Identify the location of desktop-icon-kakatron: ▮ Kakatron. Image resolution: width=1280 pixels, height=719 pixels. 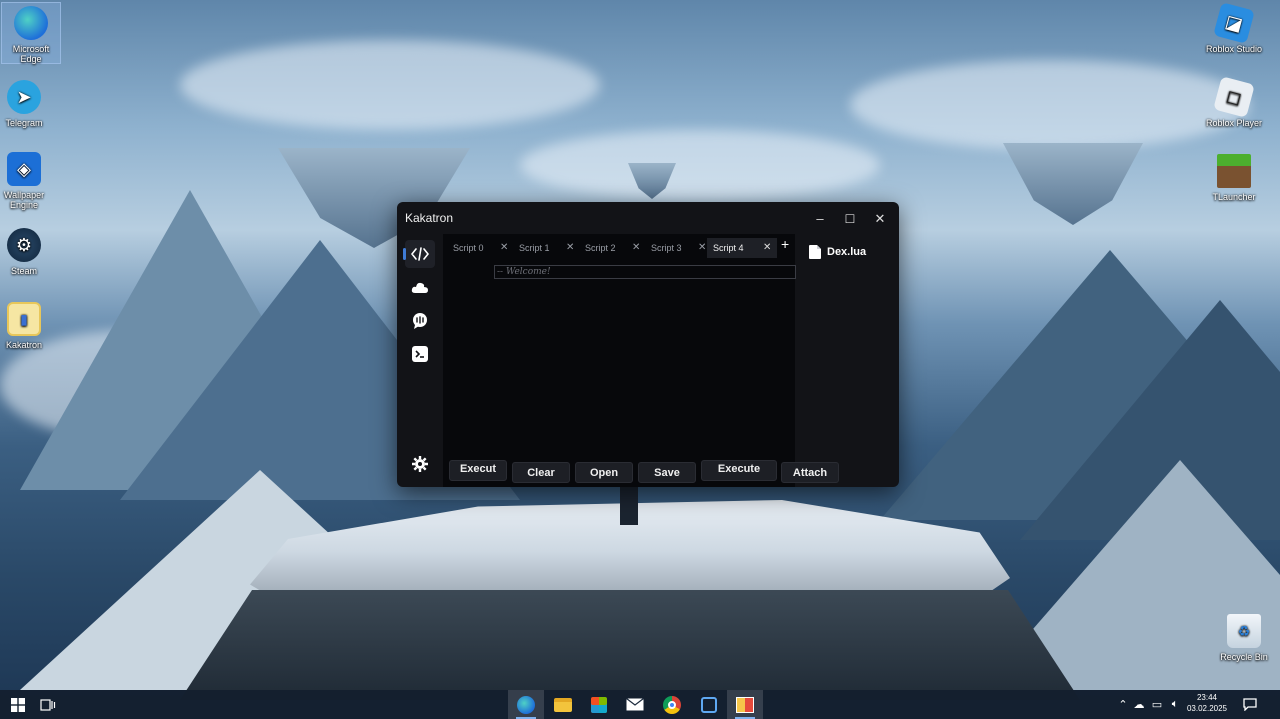
(27, 326).